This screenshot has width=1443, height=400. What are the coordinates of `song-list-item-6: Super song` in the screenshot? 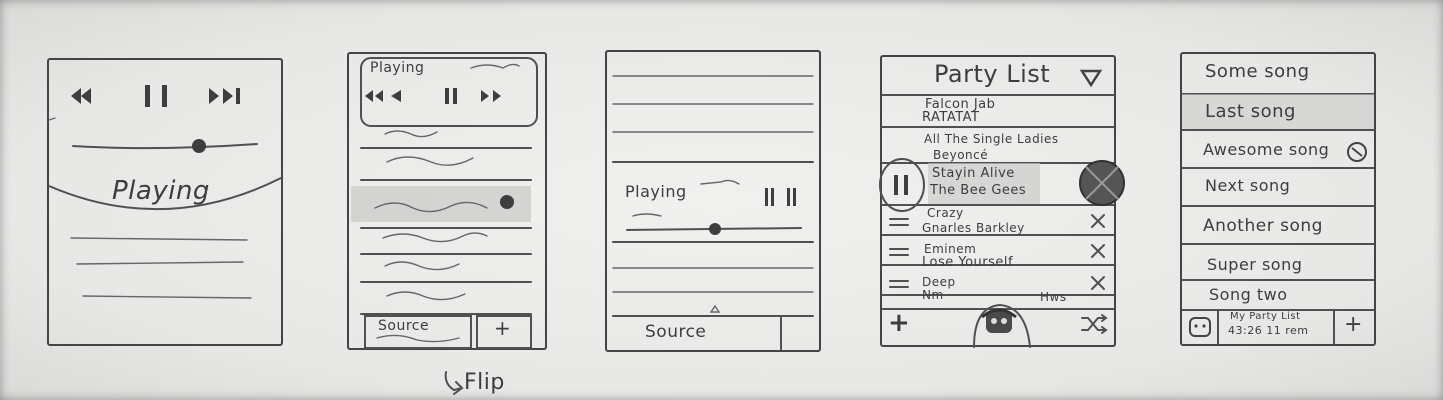 It's located at (1254, 264).